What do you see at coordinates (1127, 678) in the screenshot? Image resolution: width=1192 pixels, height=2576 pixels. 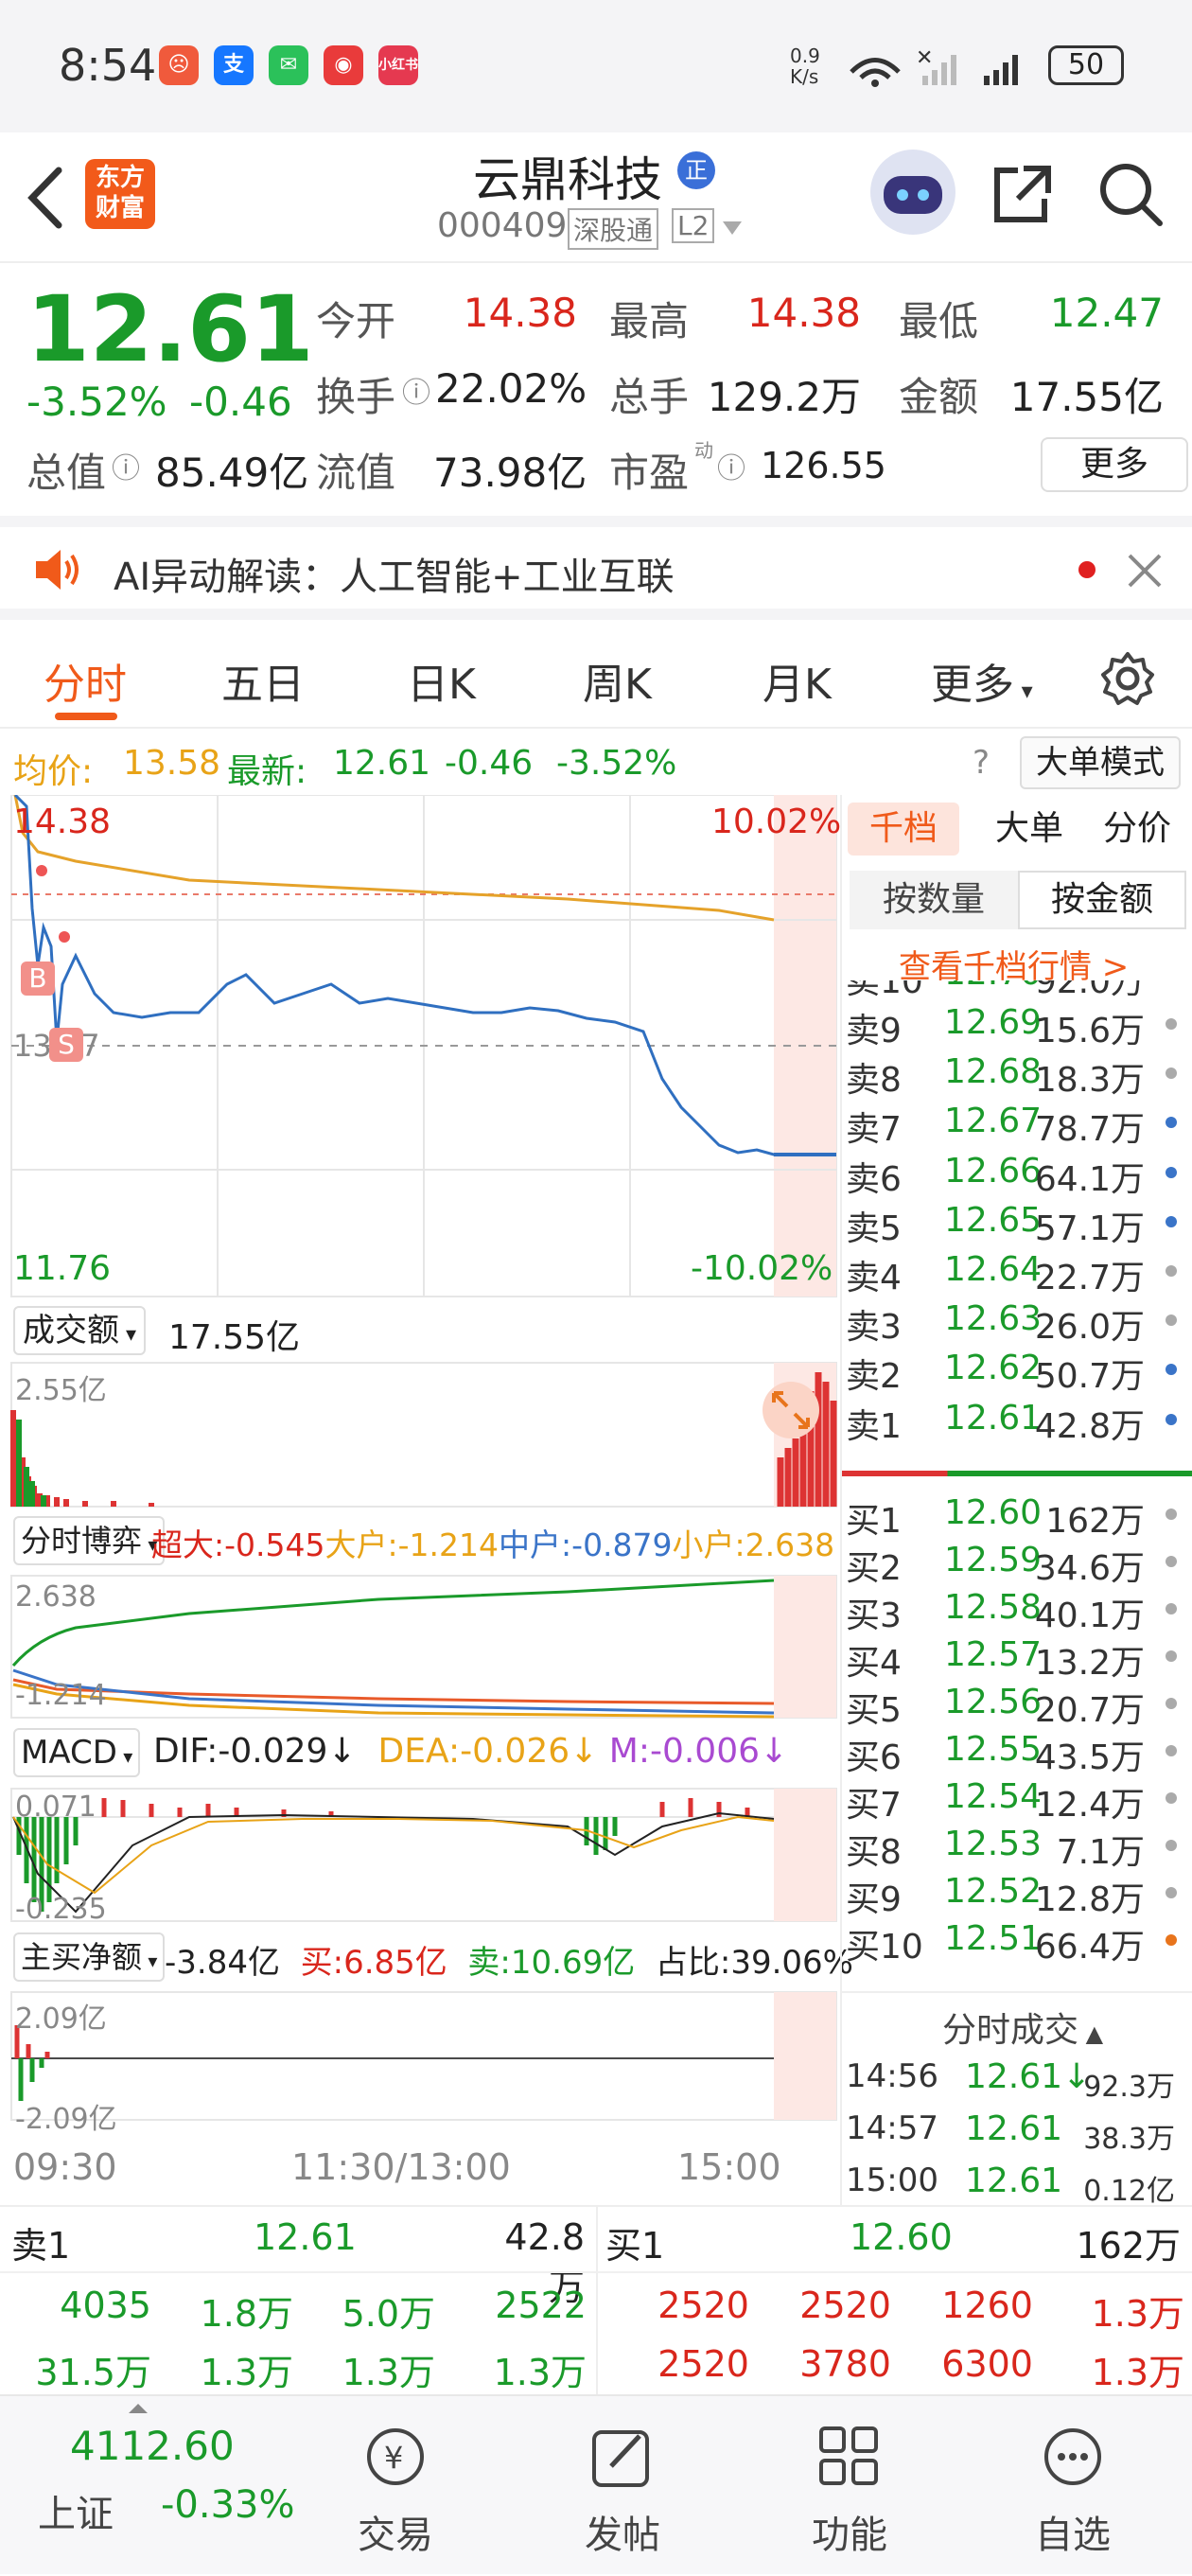 I see `settings-icon` at bounding box center [1127, 678].